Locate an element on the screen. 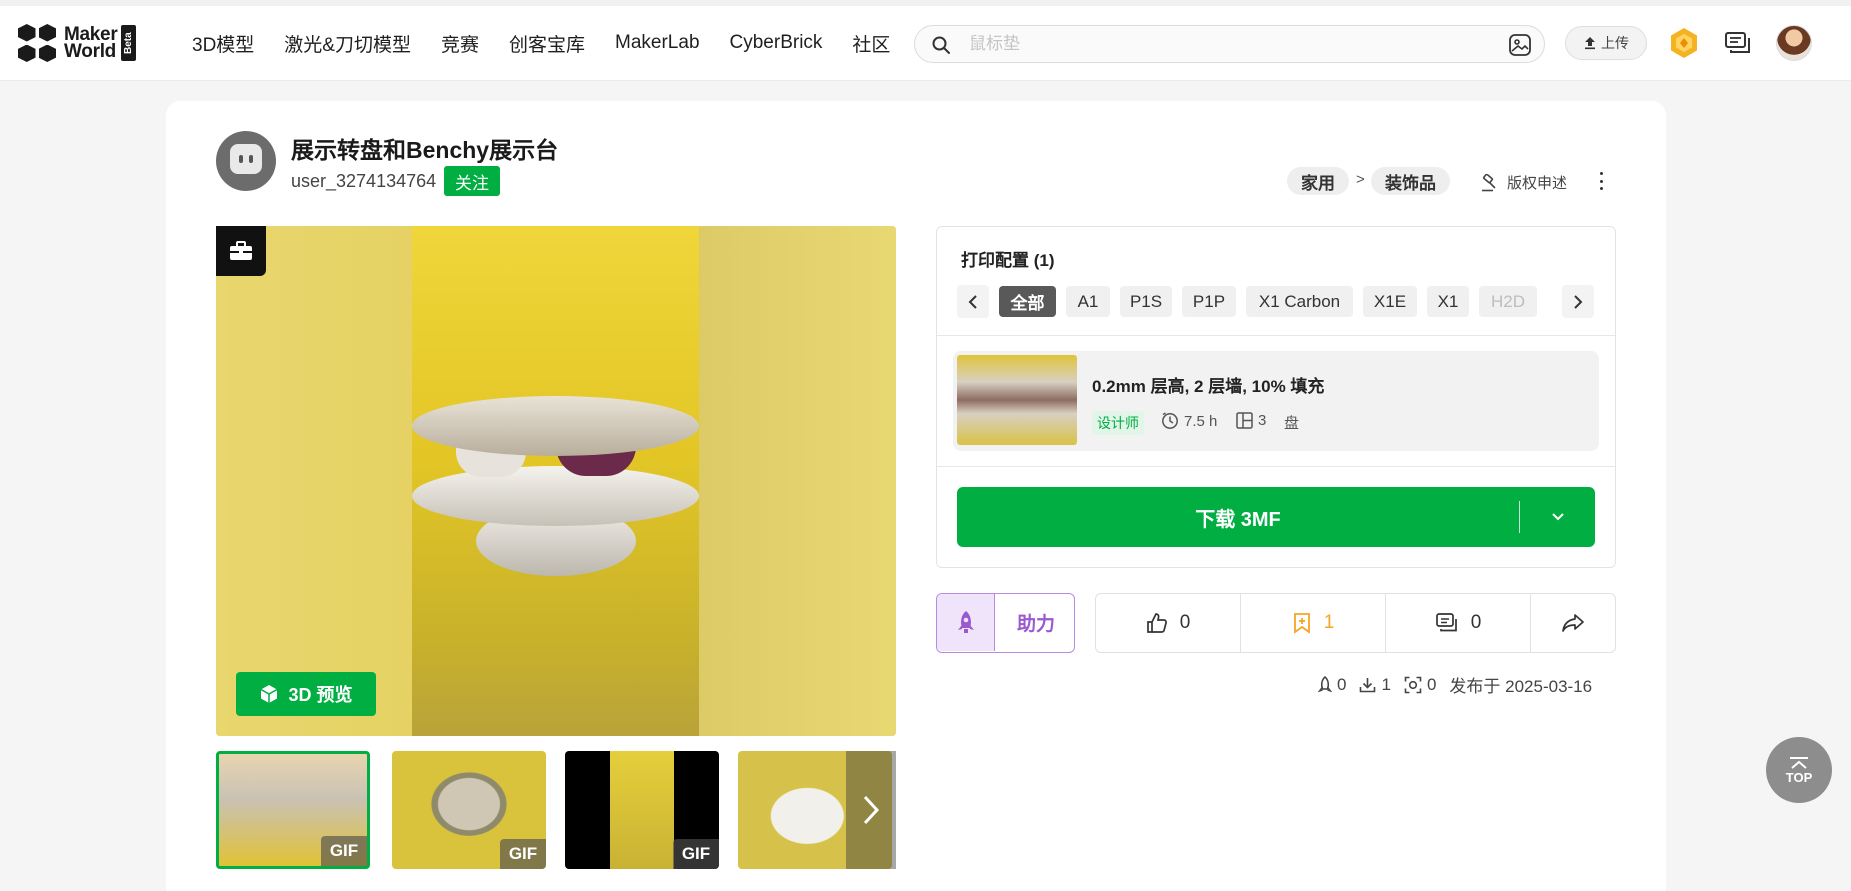 This screenshot has height=891, width=1851. nav-item-contests: 竞赛 is located at coordinates (460, 43).